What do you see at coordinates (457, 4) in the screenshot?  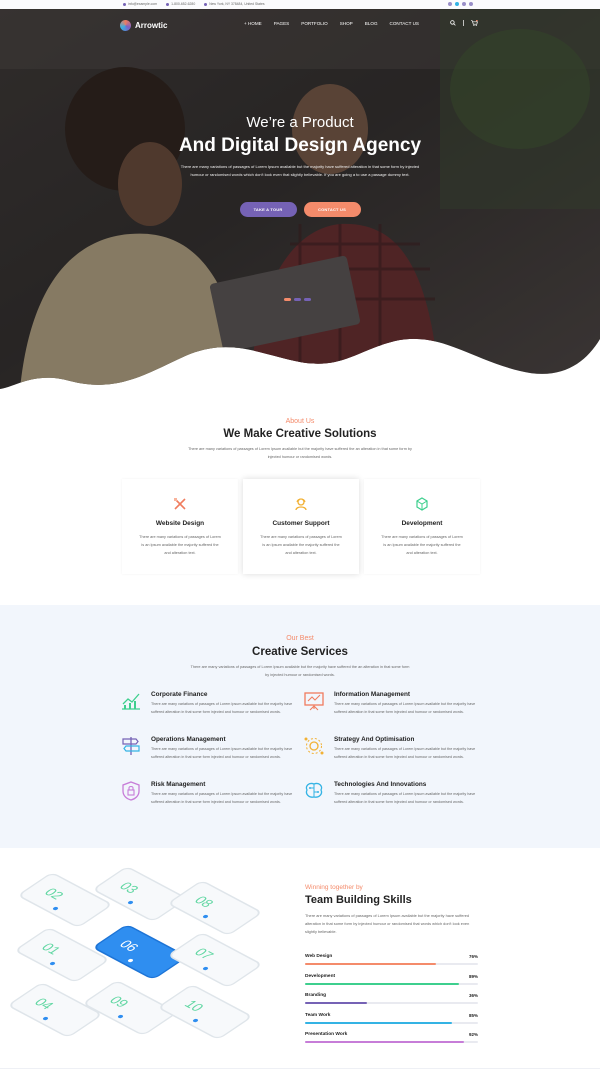 I see `twitter-icon` at bounding box center [457, 4].